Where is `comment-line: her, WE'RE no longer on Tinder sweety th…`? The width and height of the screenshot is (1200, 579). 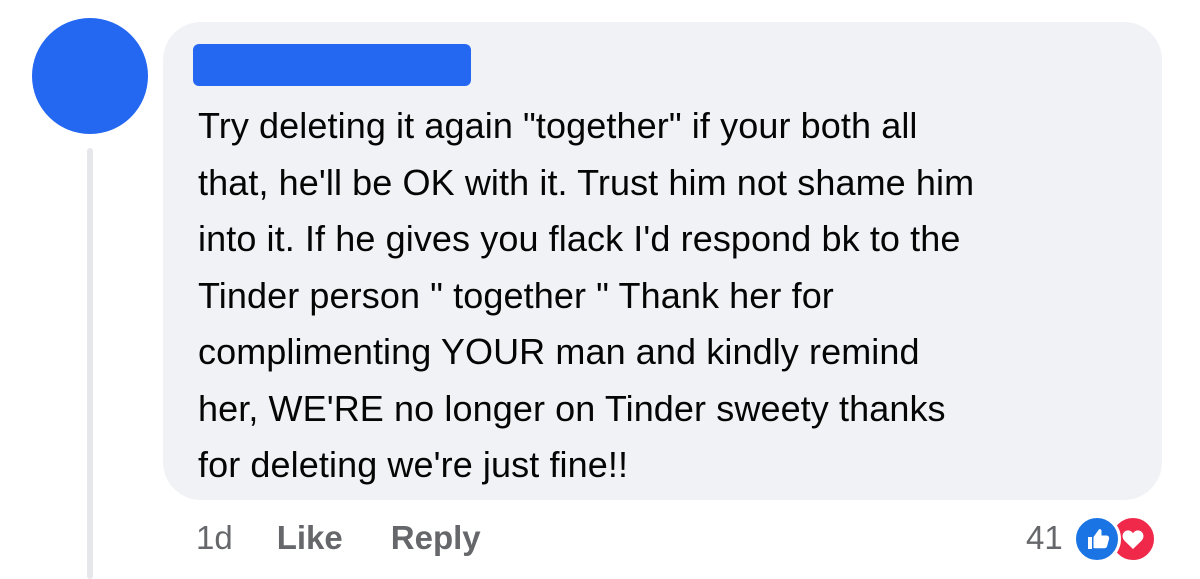 comment-line: her, WE'RE no longer on Tinder sweety th… is located at coordinates (572, 408).